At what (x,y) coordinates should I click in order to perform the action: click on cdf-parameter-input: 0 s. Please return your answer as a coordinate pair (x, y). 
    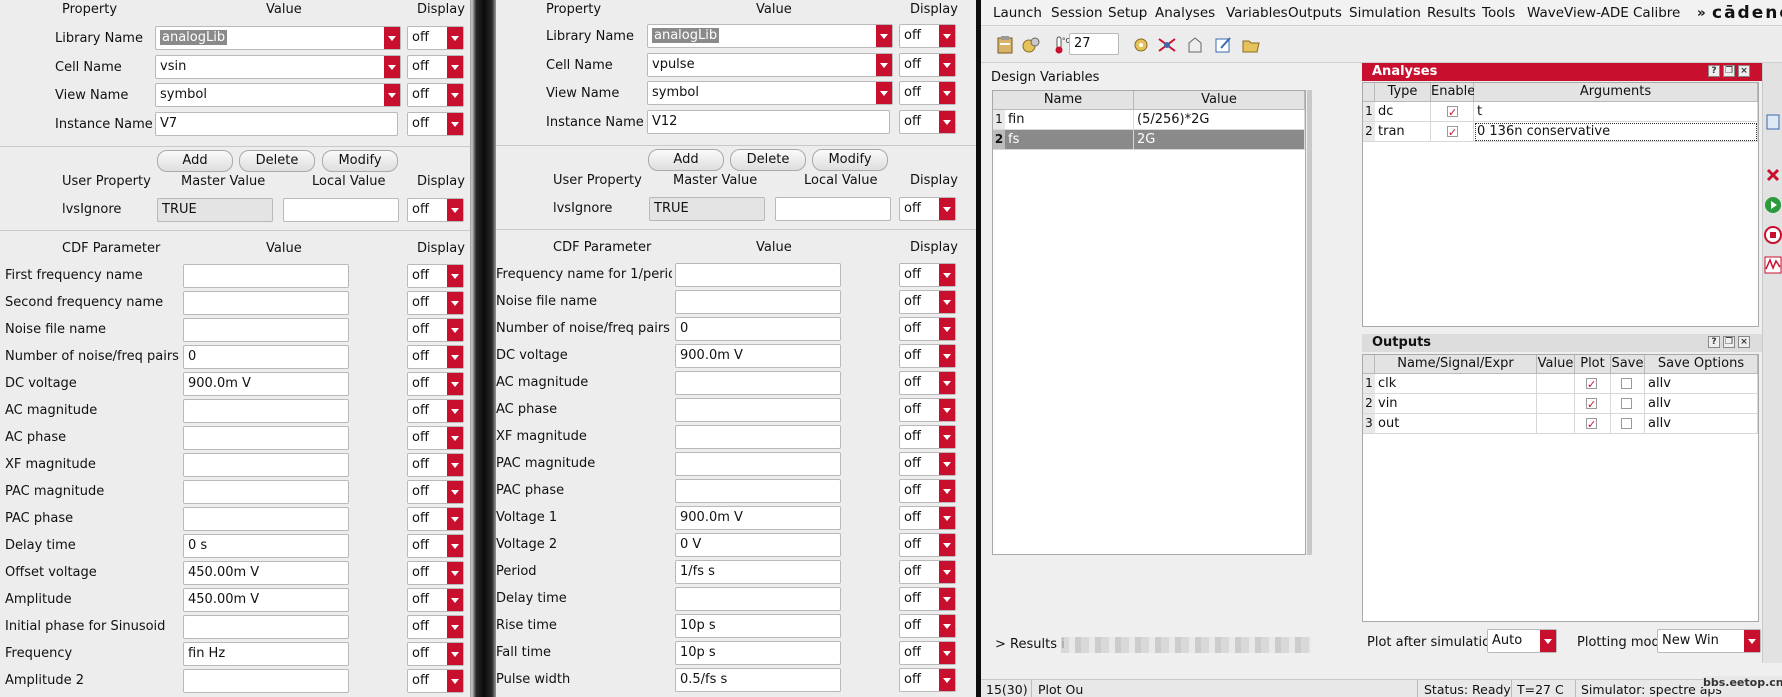
    Looking at the image, I should click on (266, 546).